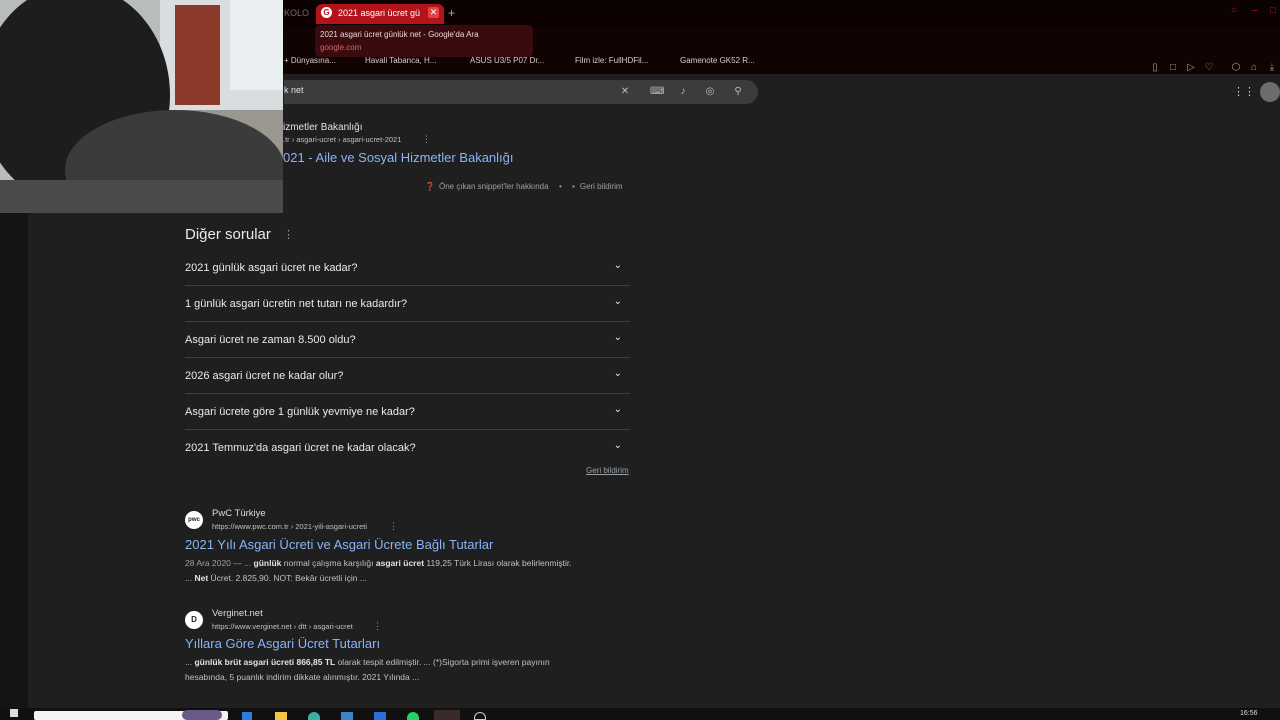  I want to click on search-icon: ⚲, so click(738, 92).